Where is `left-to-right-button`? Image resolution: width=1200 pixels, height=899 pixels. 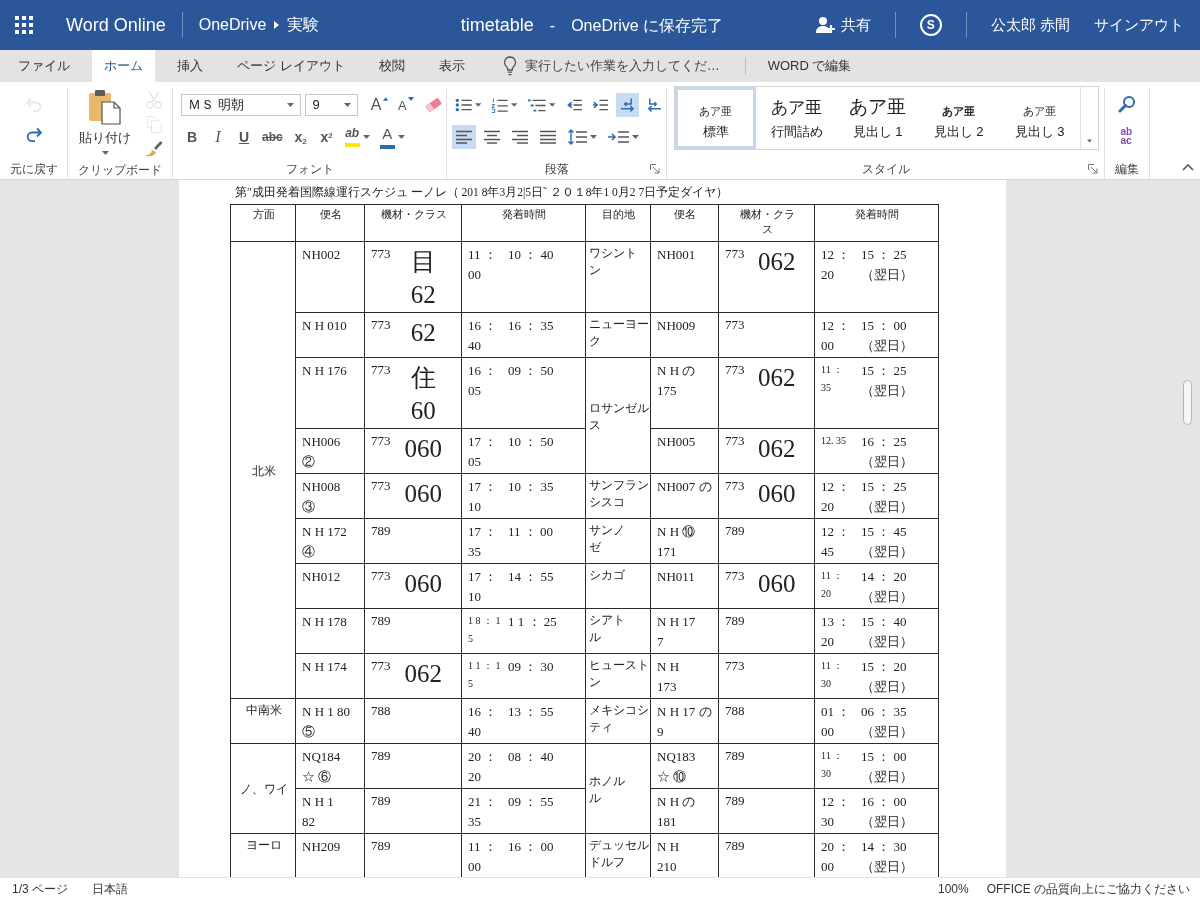 left-to-right-button is located at coordinates (628, 105).